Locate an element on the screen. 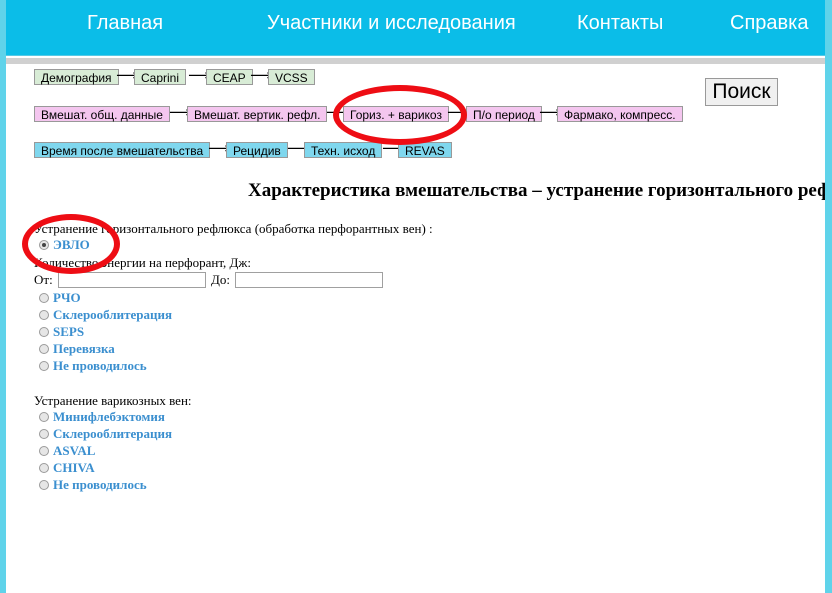 The height and width of the screenshot is (593, 832). step-recurrence: Рецидив is located at coordinates (257, 150).